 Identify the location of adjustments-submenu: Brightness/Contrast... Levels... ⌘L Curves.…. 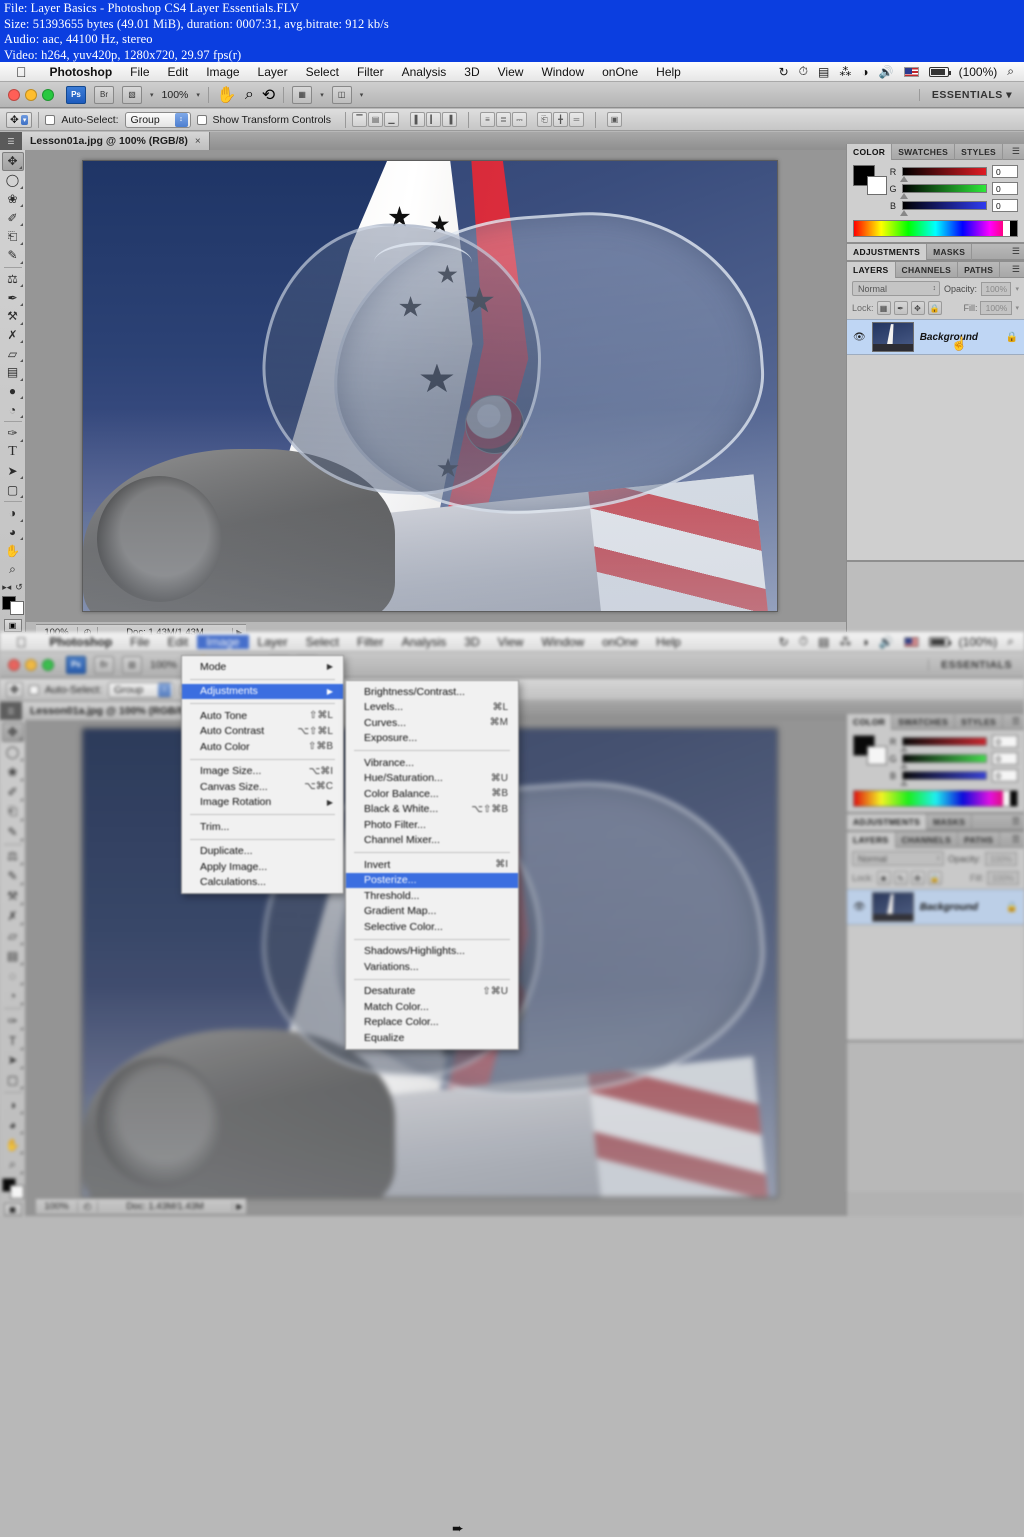
(432, 865).